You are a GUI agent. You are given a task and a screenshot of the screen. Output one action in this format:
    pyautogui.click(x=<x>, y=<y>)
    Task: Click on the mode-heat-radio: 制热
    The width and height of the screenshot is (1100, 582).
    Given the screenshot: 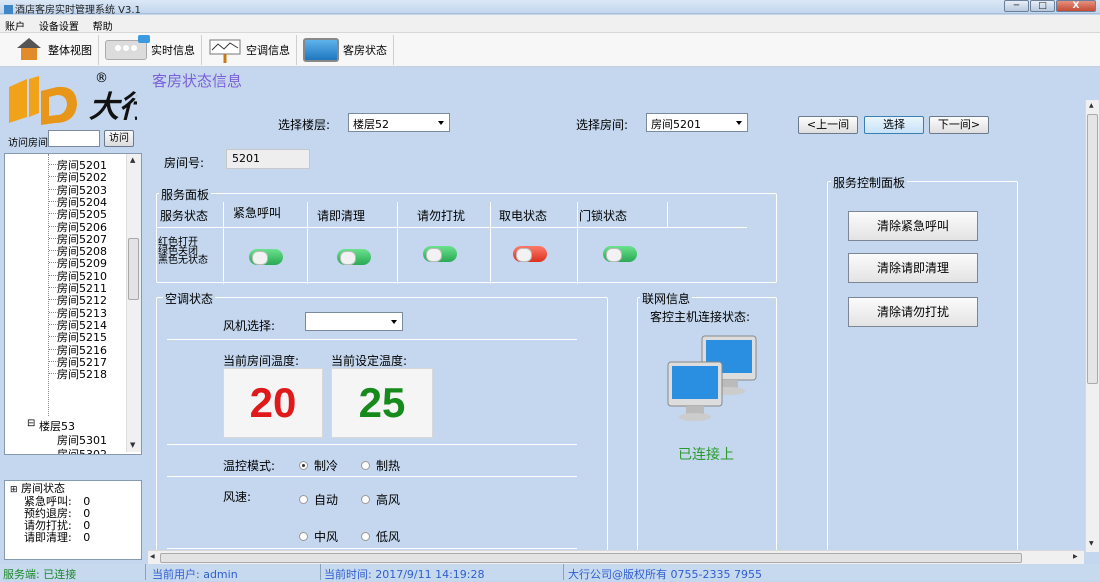 What is the action you would take?
    pyautogui.click(x=380, y=465)
    